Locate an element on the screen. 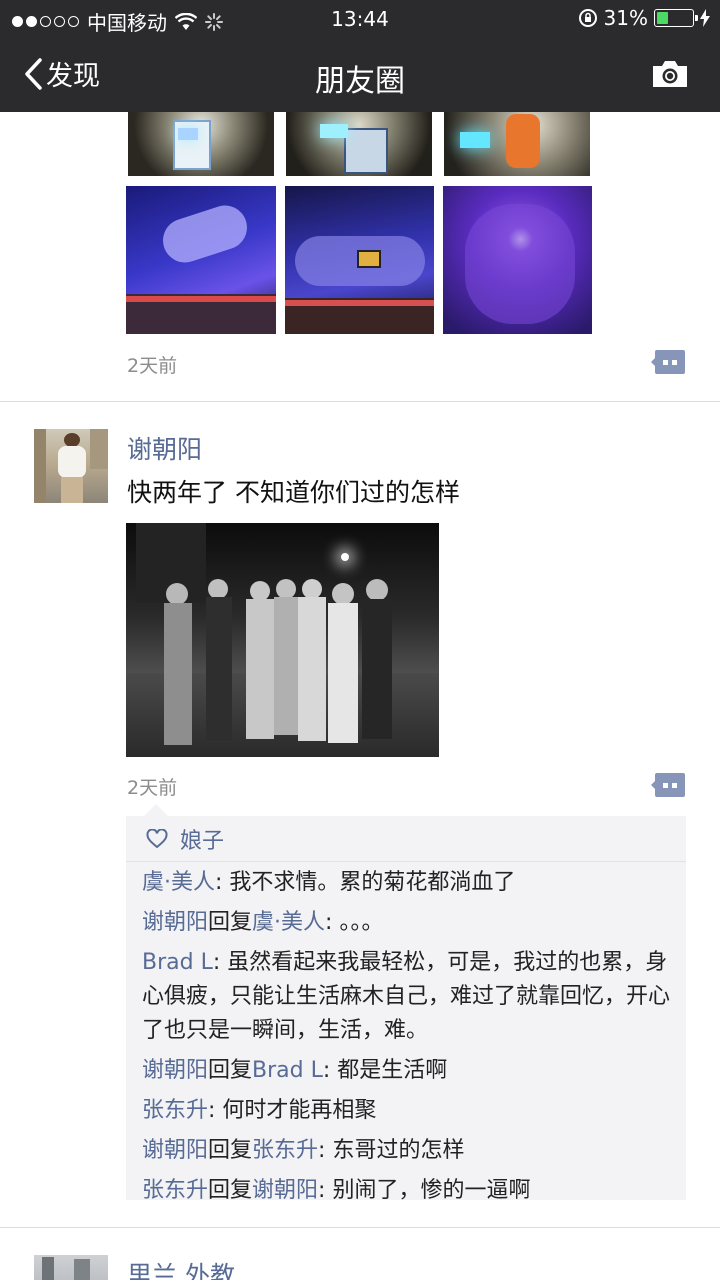  like-name: 娘子 is located at coordinates (202, 839).